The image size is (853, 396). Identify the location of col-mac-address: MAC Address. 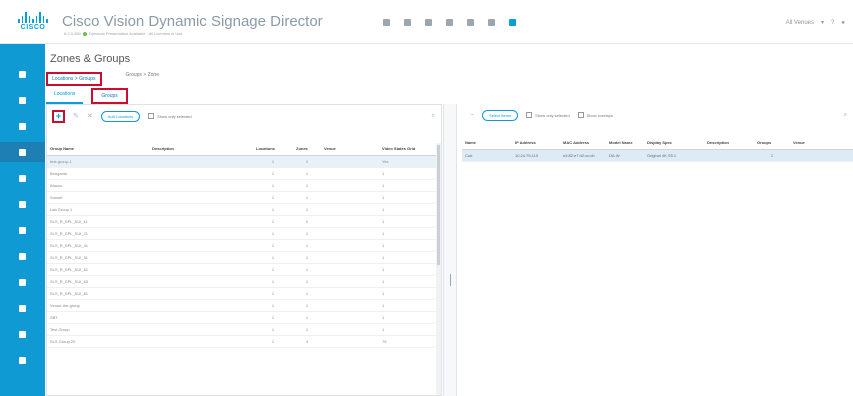
(583, 143).